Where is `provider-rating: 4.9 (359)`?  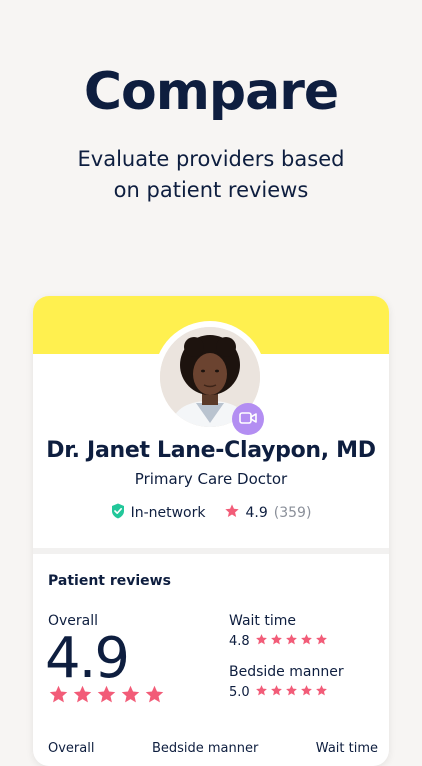
provider-rating: 4.9 (359) is located at coordinates (268, 513).